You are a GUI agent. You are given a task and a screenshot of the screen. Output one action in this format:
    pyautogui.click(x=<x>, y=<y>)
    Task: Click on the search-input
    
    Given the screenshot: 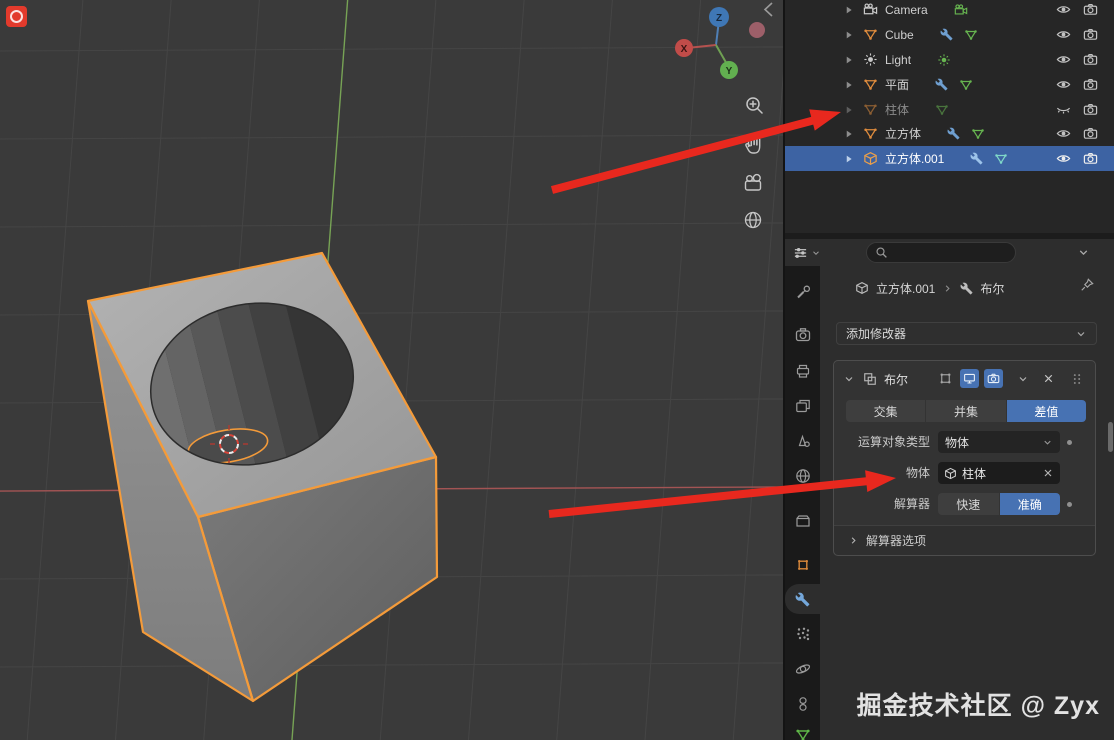 What is the action you would take?
    pyautogui.click(x=950, y=252)
    